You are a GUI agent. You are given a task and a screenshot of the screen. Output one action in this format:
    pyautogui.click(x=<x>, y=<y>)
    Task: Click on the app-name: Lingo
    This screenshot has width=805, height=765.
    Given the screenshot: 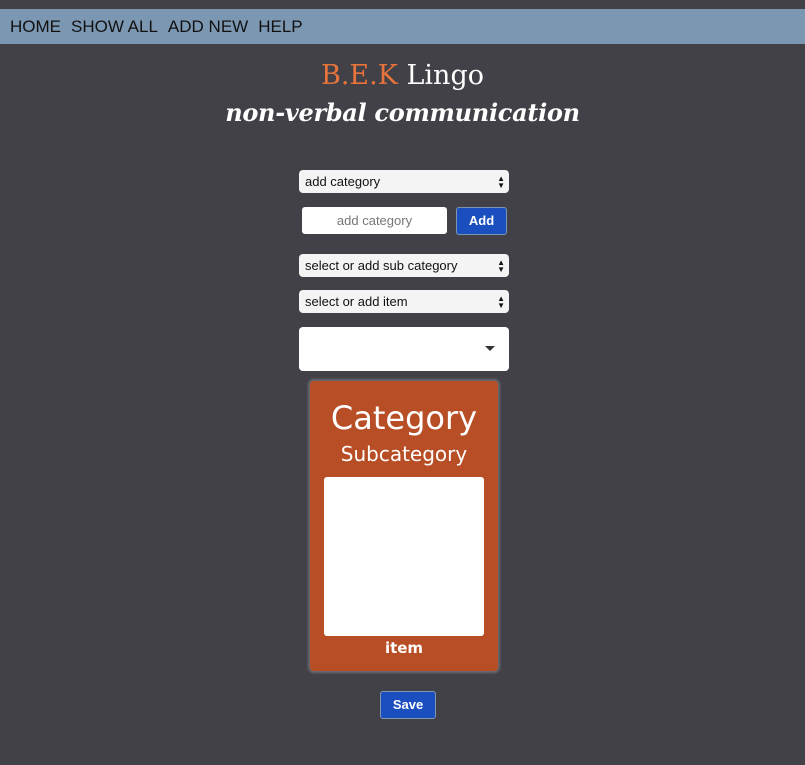 What is the action you would take?
    pyautogui.click(x=445, y=75)
    